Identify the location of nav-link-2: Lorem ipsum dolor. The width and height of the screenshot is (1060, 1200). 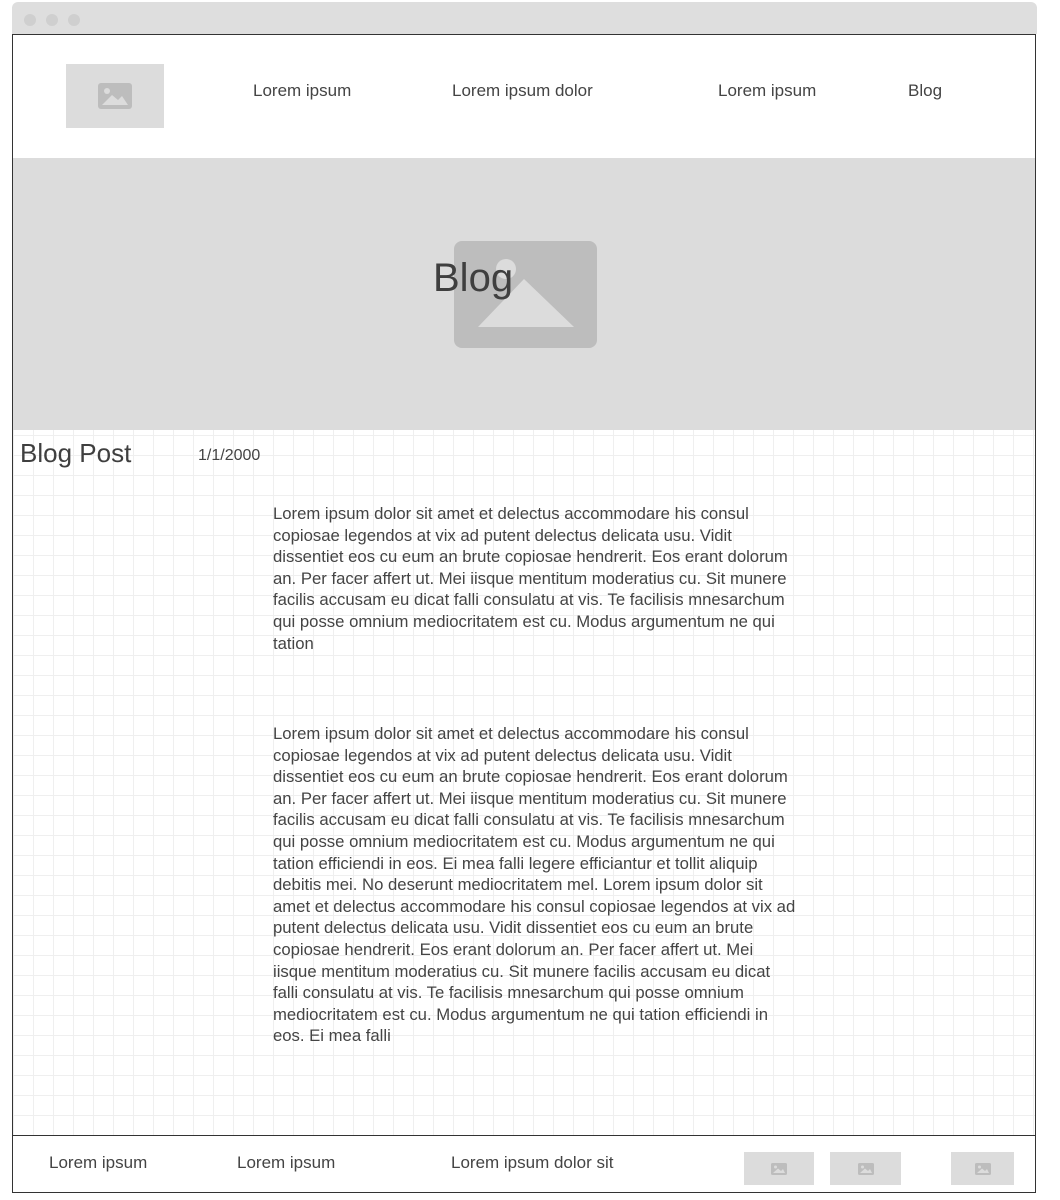
(522, 91).